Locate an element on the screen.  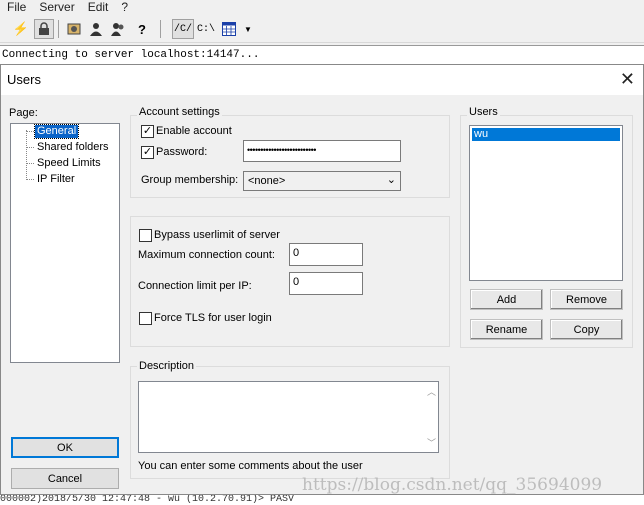
page-label: Page: is located at coordinates (23, 113).